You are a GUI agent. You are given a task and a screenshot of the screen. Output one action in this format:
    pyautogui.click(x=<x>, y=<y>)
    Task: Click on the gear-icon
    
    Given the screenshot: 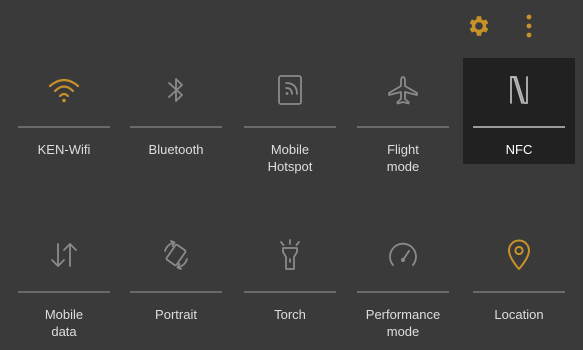 What is the action you would take?
    pyautogui.click(x=478, y=26)
    